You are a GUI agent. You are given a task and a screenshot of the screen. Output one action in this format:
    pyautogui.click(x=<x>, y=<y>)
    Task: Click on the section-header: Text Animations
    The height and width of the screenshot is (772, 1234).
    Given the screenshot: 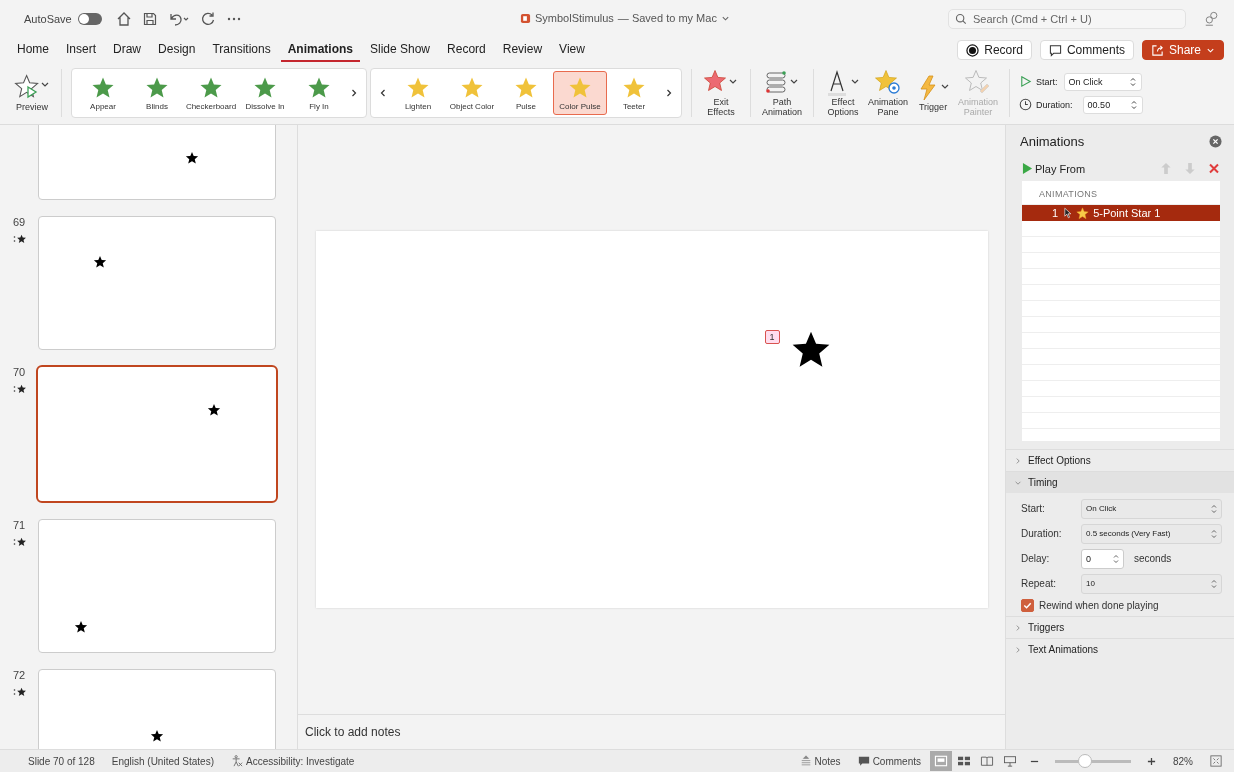 What is the action you would take?
    pyautogui.click(x=1120, y=649)
    